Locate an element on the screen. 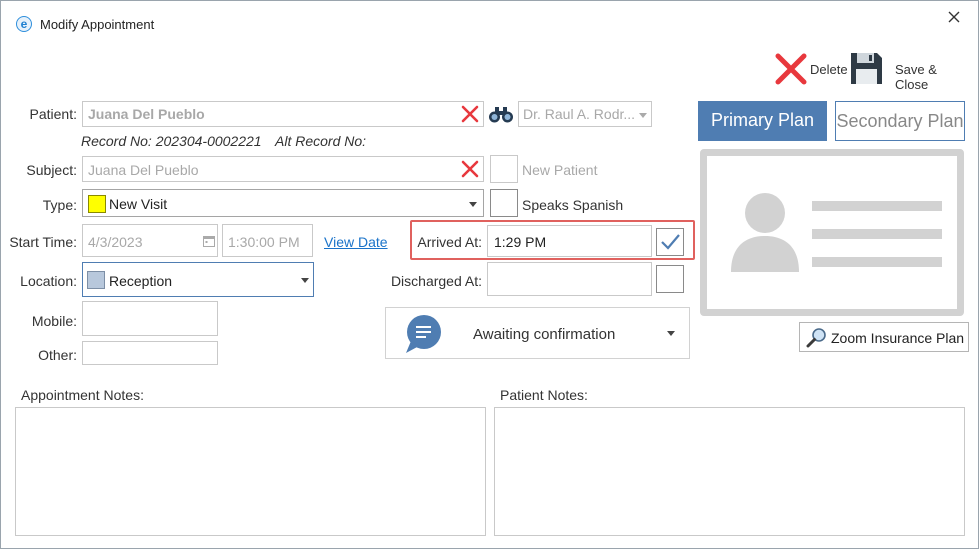 This screenshot has width=979, height=549. record-no: Record No: 202304-0002221 is located at coordinates (171, 141).